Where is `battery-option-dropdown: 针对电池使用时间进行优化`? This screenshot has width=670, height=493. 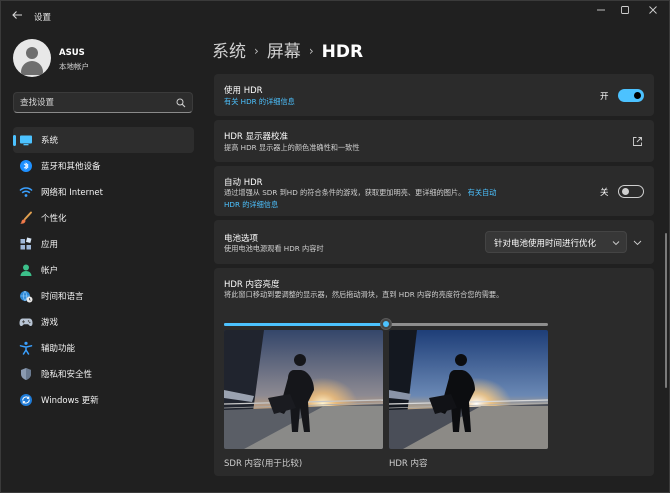 battery-option-dropdown: 针对电池使用时间进行优化 is located at coordinates (556, 242).